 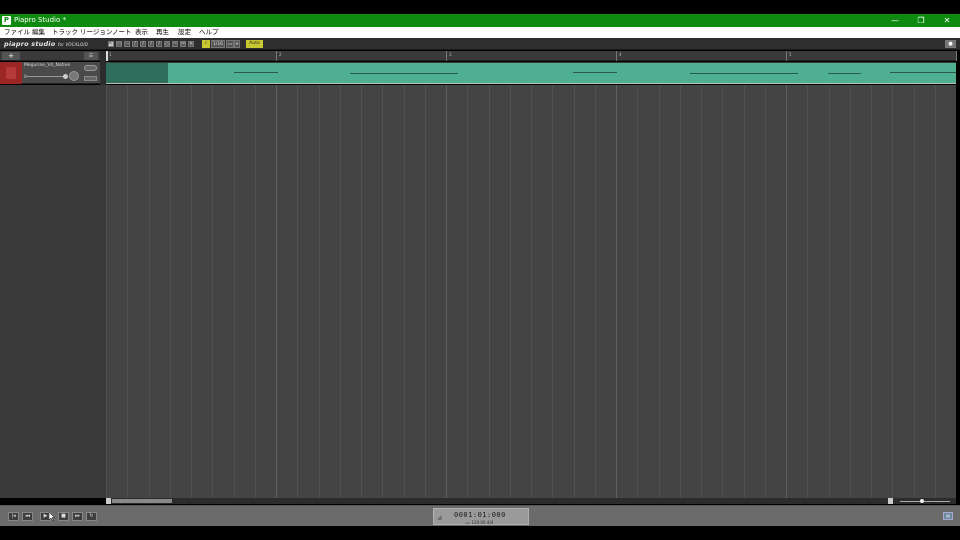 I want to click on track-lane, so click(x=531, y=73).